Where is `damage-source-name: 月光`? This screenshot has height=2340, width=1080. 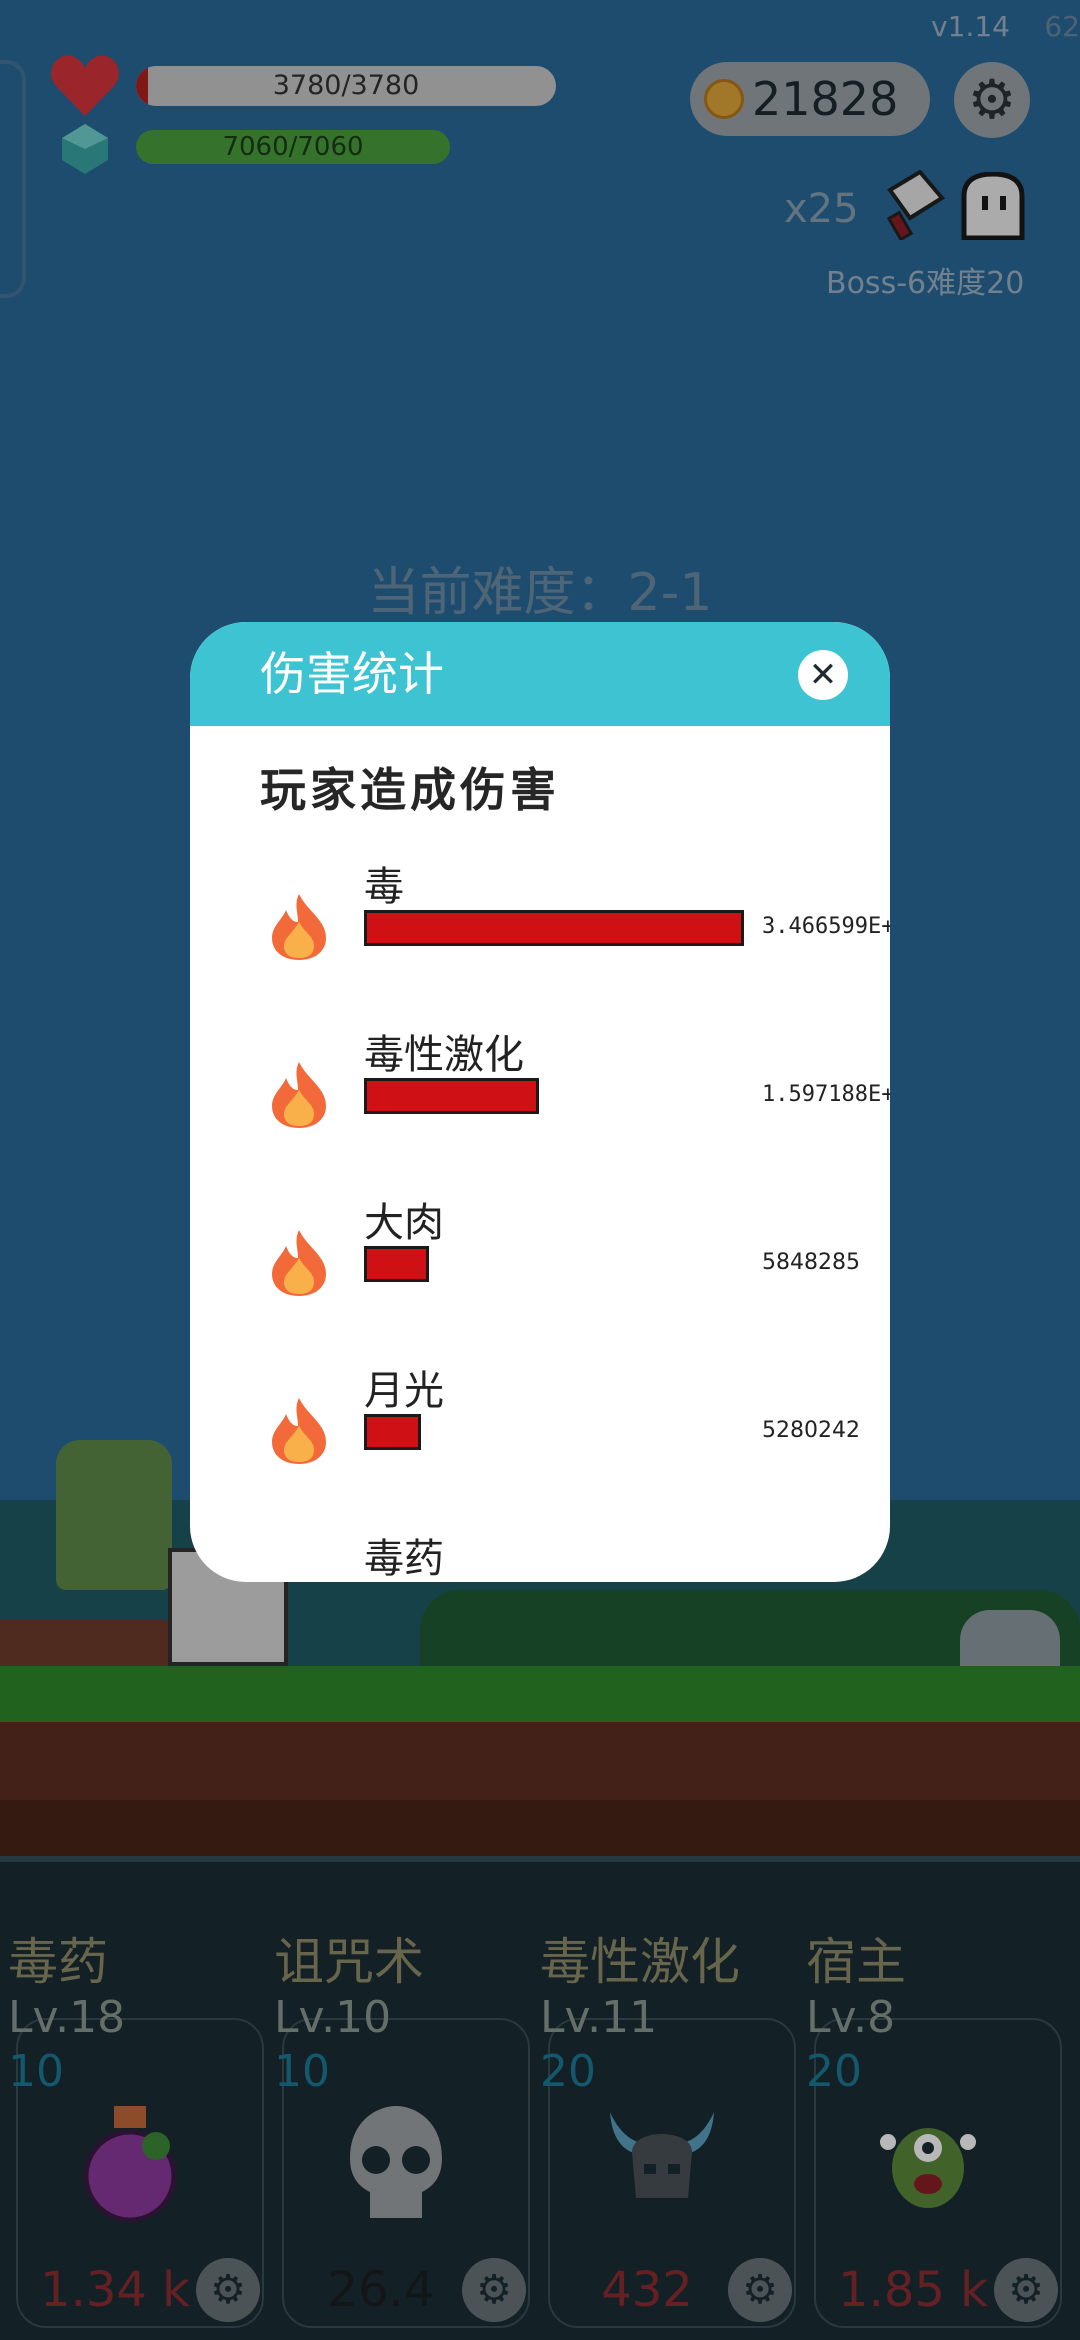 damage-source-name: 月光 is located at coordinates (404, 1391).